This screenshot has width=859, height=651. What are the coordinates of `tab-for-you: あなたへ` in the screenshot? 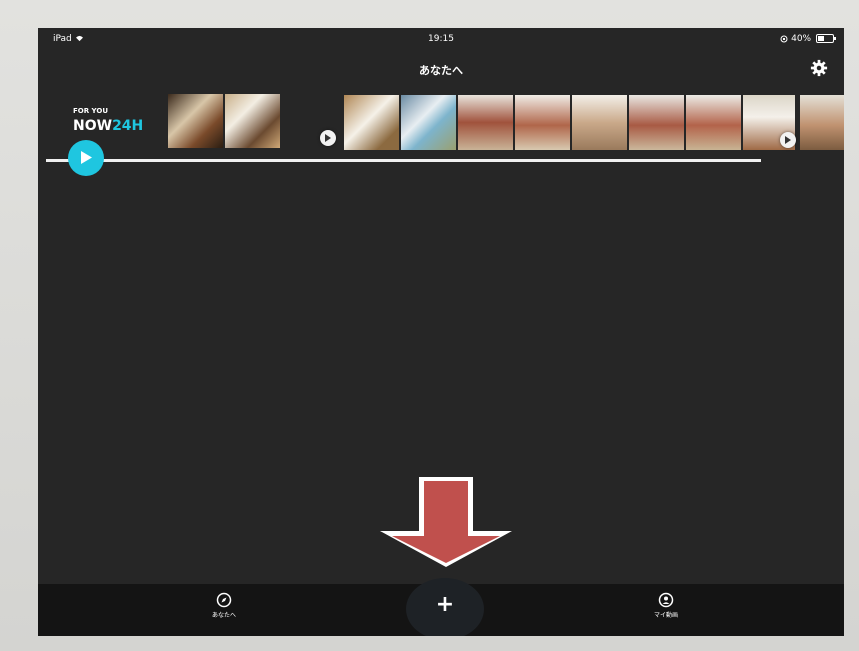 It's located at (224, 605).